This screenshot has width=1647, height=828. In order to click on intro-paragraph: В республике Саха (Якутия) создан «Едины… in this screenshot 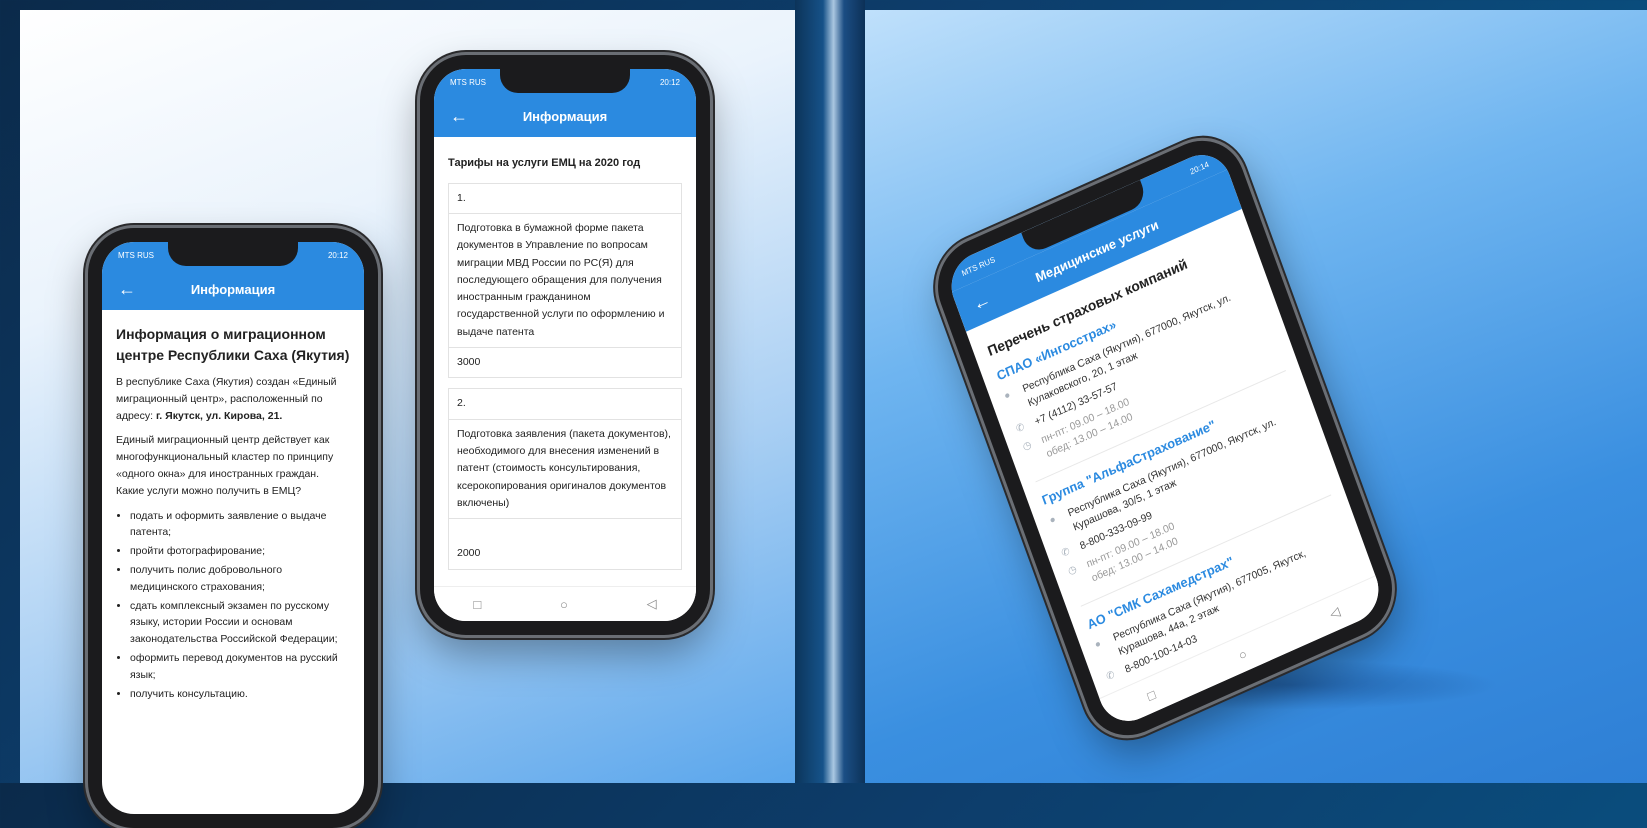, I will do `click(233, 399)`.